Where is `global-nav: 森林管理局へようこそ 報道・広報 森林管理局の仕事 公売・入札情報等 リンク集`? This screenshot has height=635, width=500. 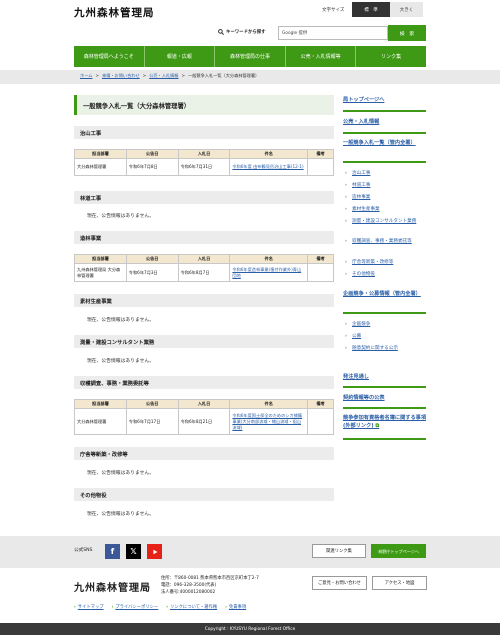 global-nav: 森林管理局へようこそ 報道・広報 森林管理局の仕事 公売・入札情報等 リンク集 is located at coordinates (250, 56).